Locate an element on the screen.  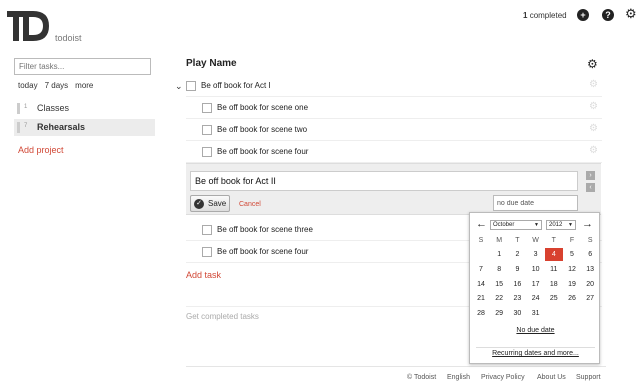
completed-label: completed is located at coordinates (548, 15).